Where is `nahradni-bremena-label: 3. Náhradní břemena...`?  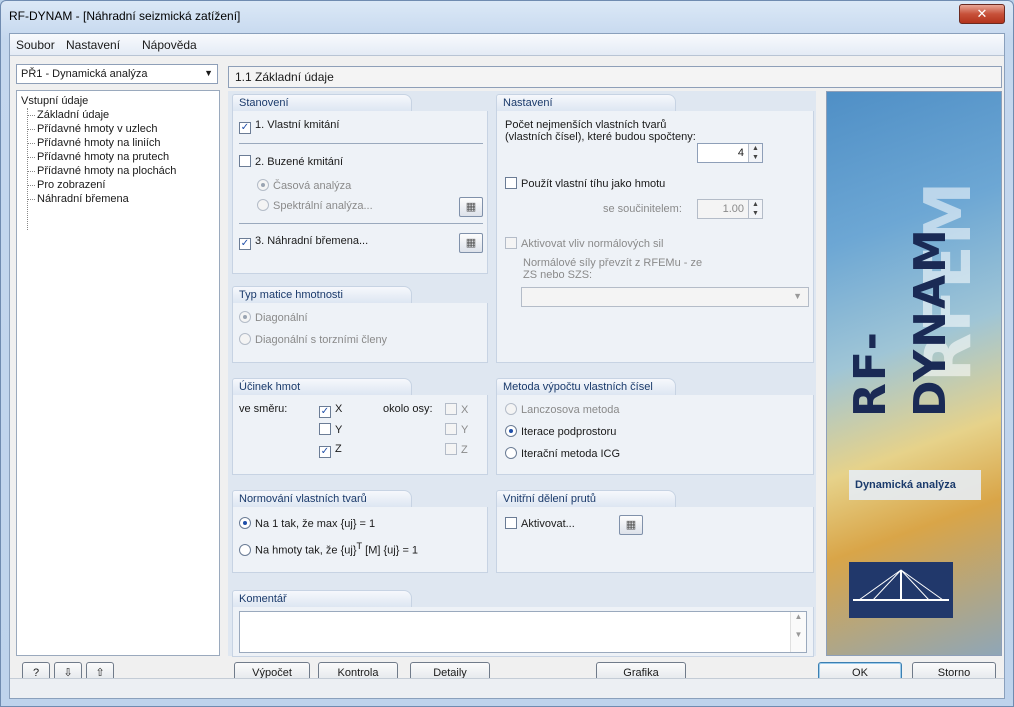
nahradni-bremena-label: 3. Náhradní břemena... is located at coordinates (312, 241).